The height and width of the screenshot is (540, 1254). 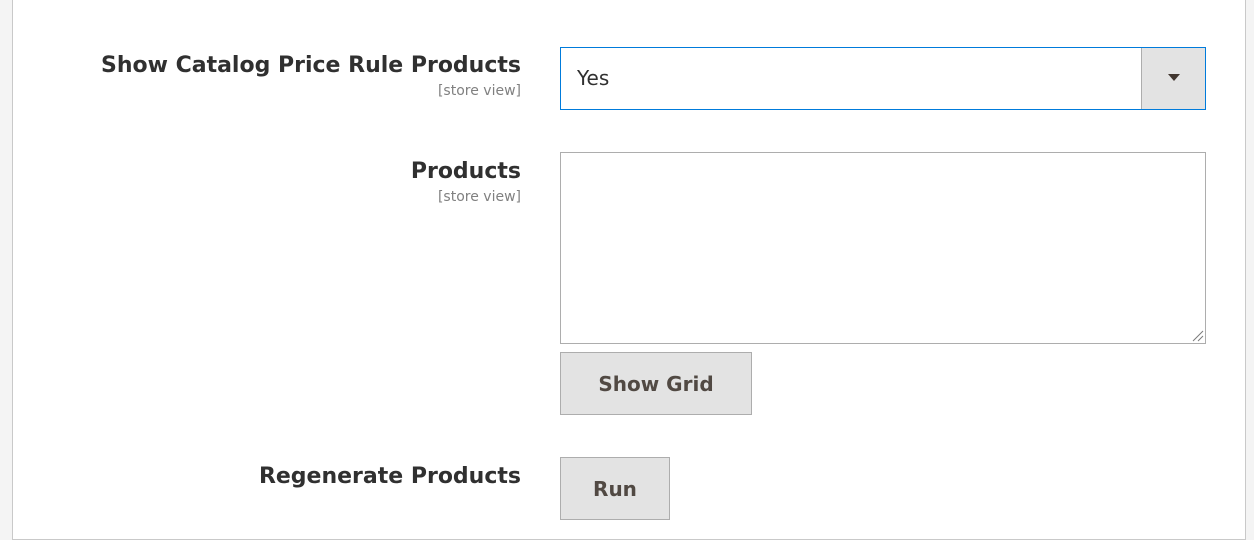 I want to click on products-label: Products, so click(x=465, y=171).